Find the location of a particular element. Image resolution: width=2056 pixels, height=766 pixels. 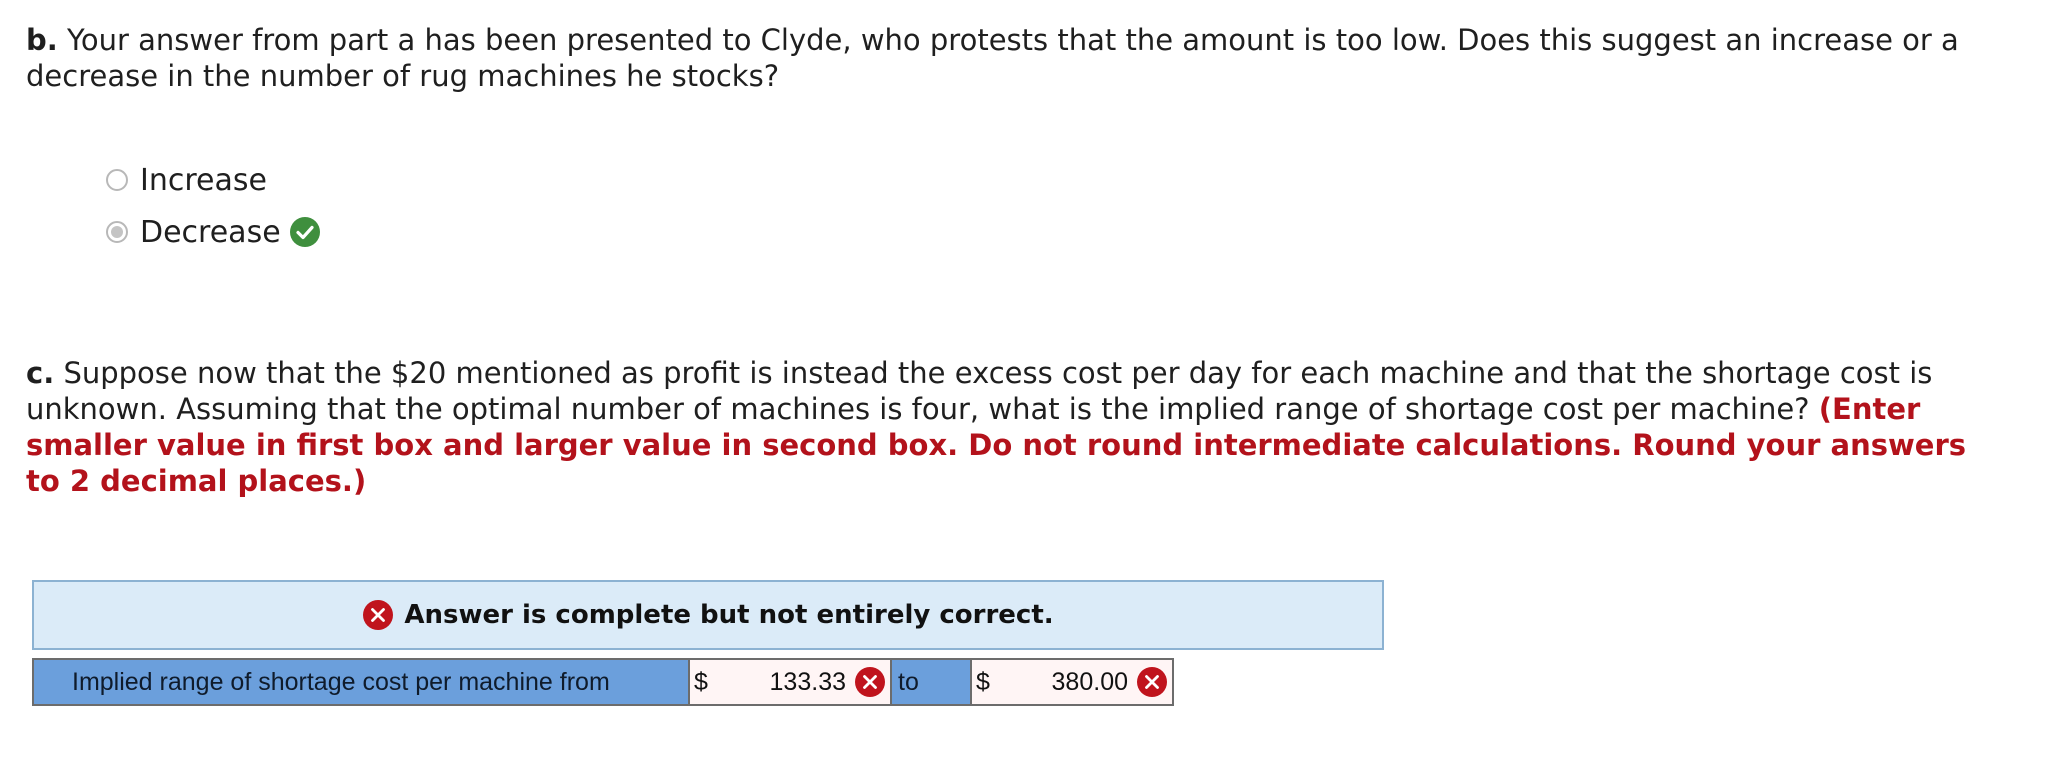

option-increase: Increase is located at coordinates (186, 180).